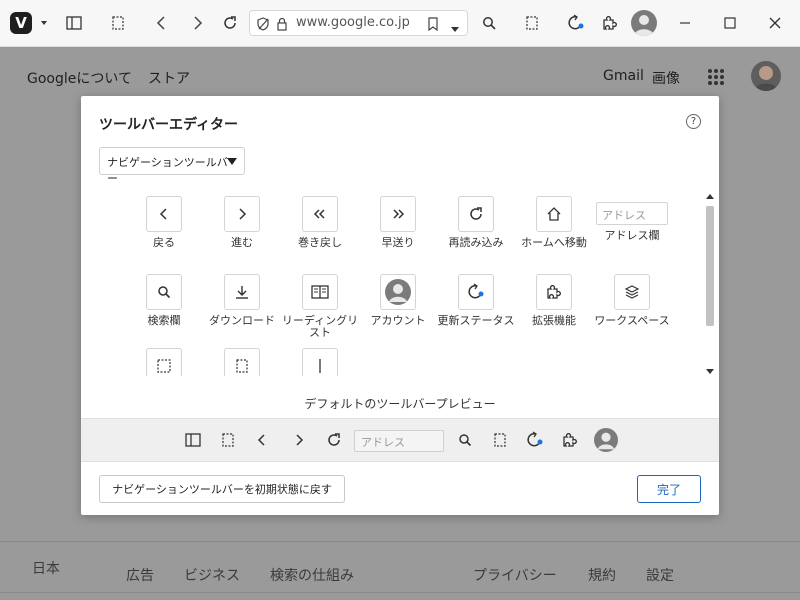 Image resolution: width=800 pixels, height=600 pixels. I want to click on tool-flexible-space, so click(164, 362).